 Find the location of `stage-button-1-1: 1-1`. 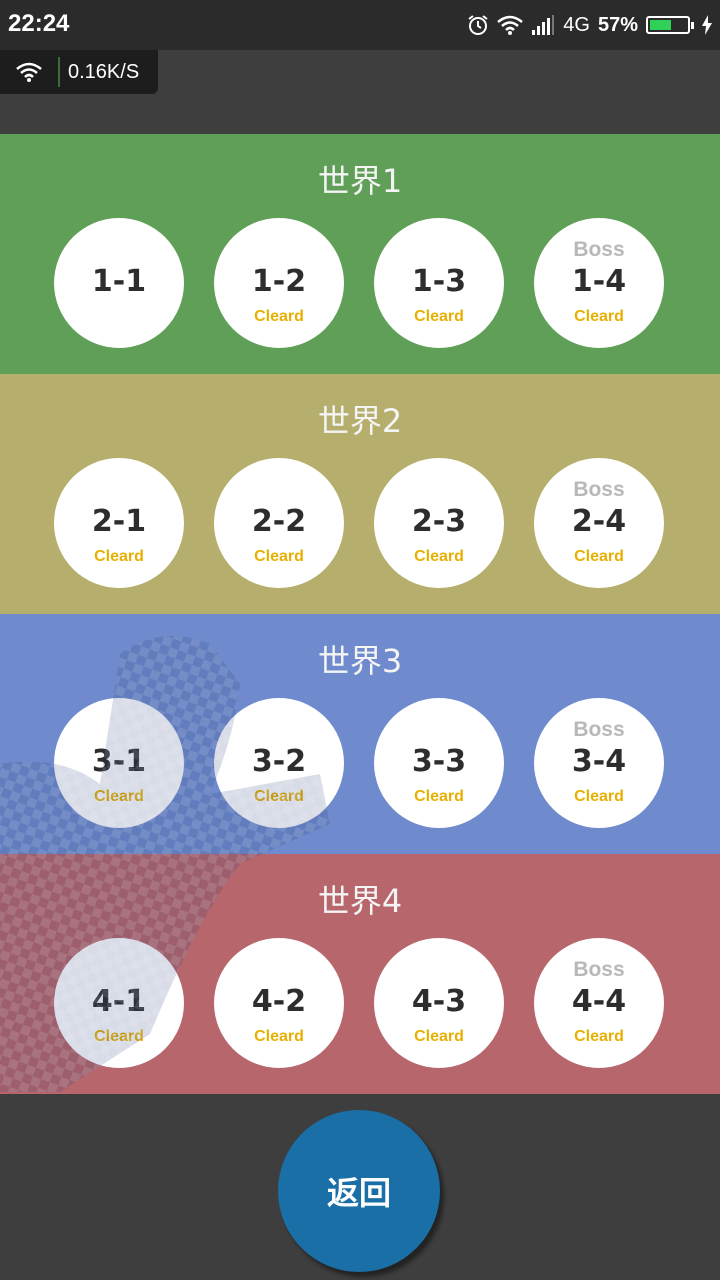

stage-button-1-1: 1-1 is located at coordinates (119, 283).